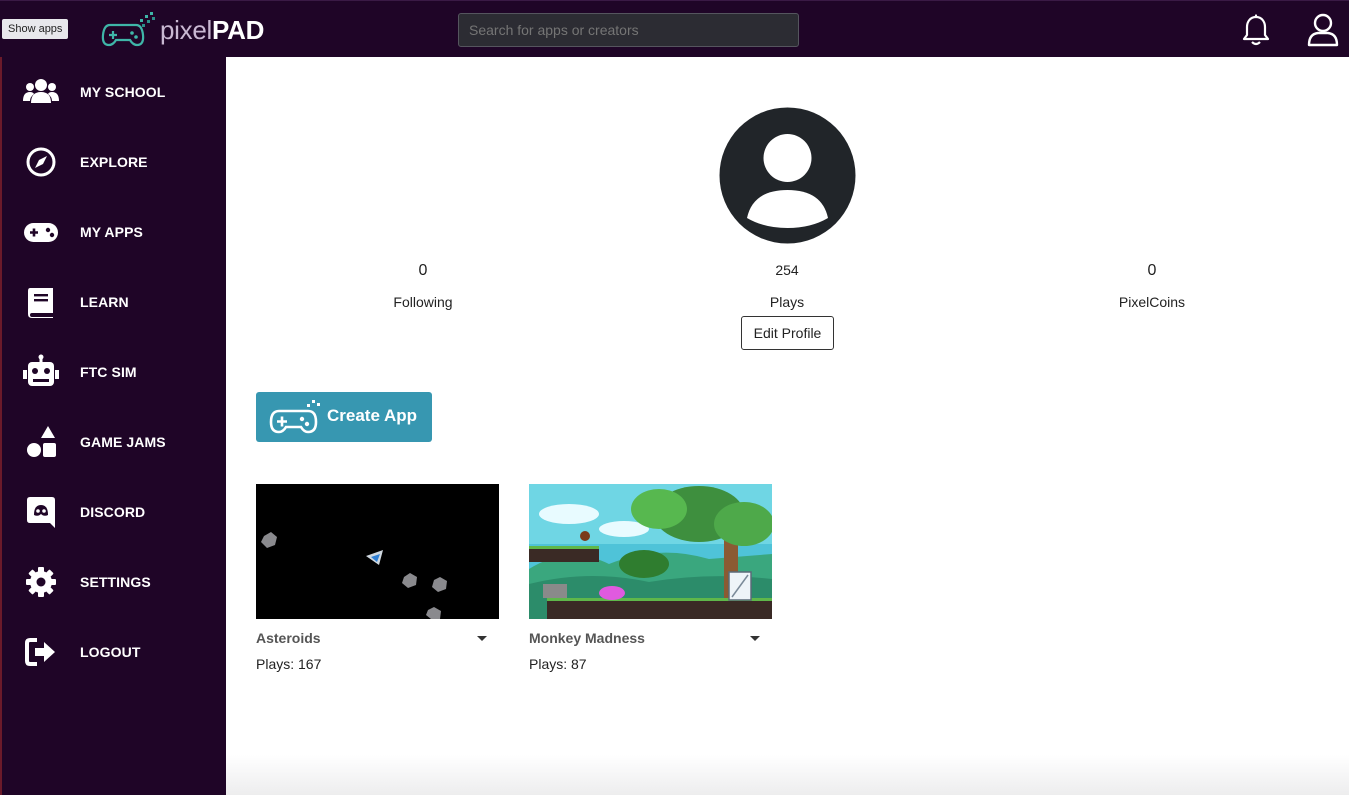 The width and height of the screenshot is (1349, 795). I want to click on shapes-icon, so click(41, 441).